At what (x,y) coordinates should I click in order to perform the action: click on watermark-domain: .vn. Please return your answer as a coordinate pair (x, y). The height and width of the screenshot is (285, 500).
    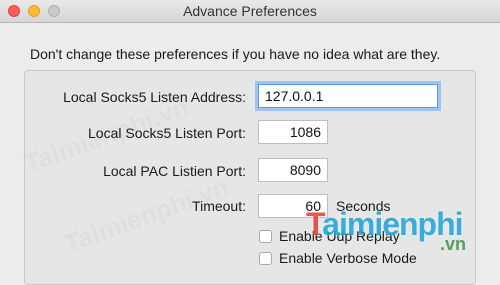
    Looking at the image, I should click on (453, 244).